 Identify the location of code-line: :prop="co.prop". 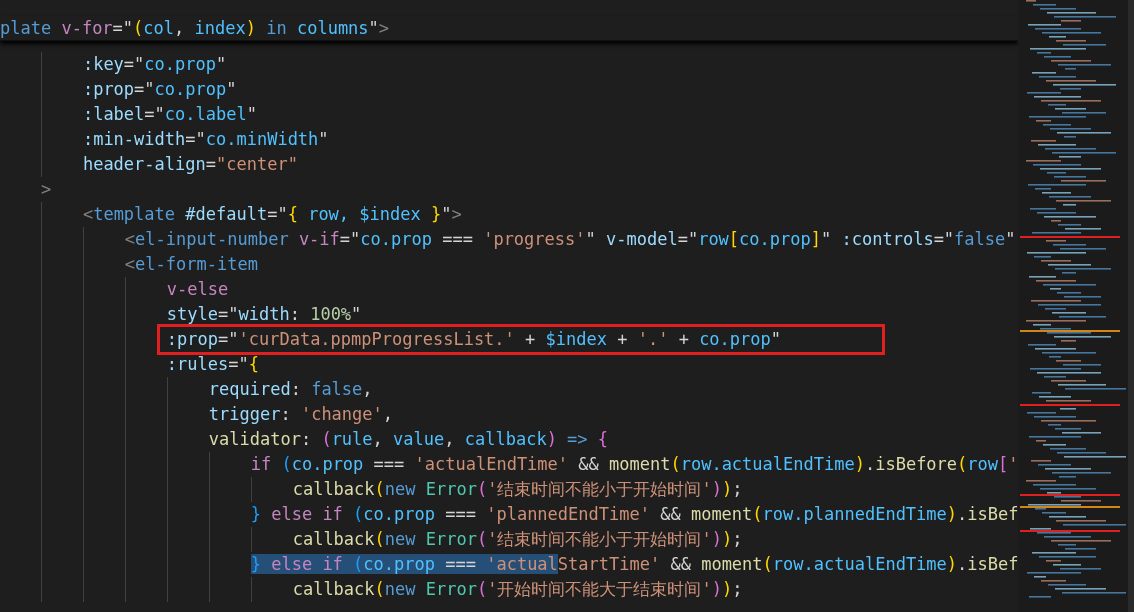
(118, 89).